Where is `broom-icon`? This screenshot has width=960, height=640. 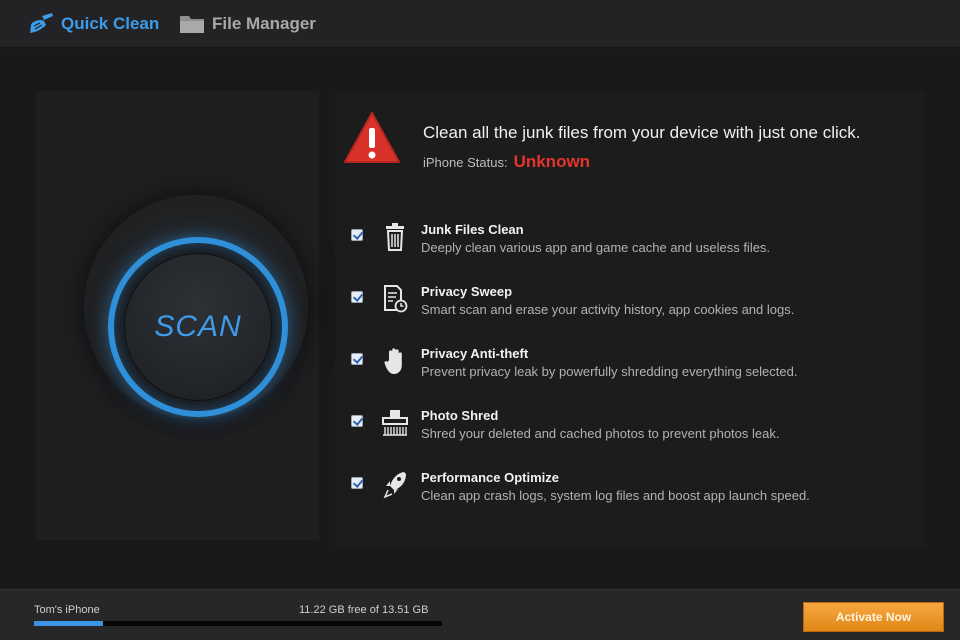
broom-icon is located at coordinates (41, 23).